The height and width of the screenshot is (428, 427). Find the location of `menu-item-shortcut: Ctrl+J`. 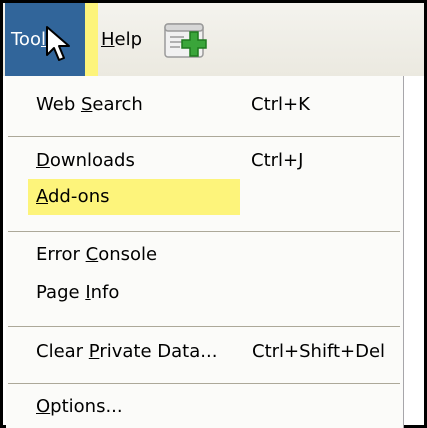

menu-item-shortcut: Ctrl+J is located at coordinates (277, 160).